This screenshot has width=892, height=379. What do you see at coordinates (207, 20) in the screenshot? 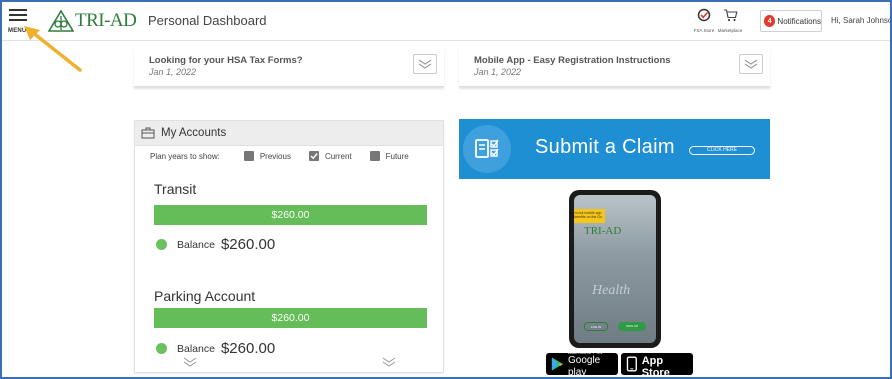
I see `page-title: Personal Dashboard` at bounding box center [207, 20].